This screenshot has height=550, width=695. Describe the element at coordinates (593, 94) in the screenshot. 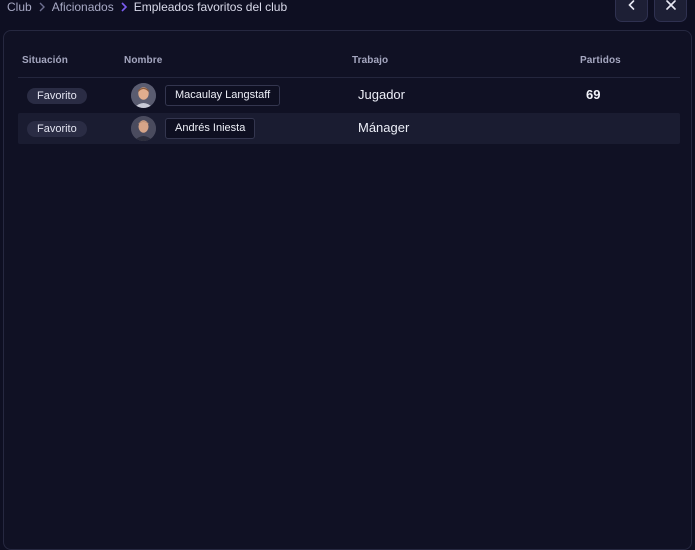

I see `matches-cell: 69` at that location.